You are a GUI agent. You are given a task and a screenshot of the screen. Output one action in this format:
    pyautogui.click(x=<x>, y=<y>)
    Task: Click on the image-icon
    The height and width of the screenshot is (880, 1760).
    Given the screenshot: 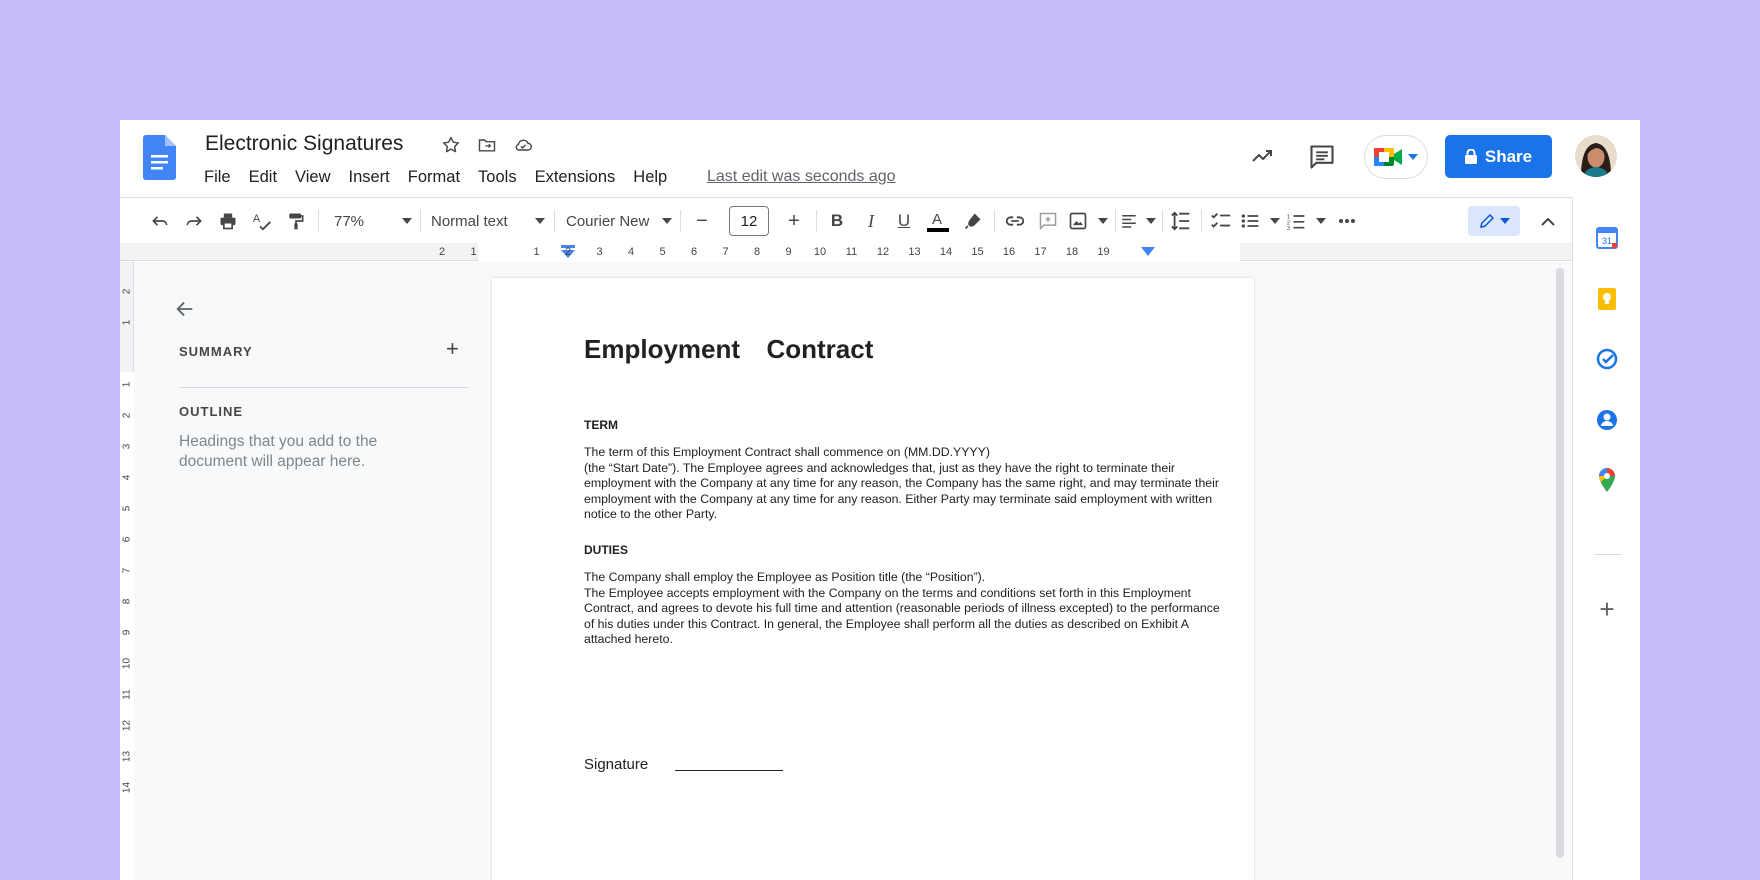 What is the action you would take?
    pyautogui.click(x=1078, y=221)
    